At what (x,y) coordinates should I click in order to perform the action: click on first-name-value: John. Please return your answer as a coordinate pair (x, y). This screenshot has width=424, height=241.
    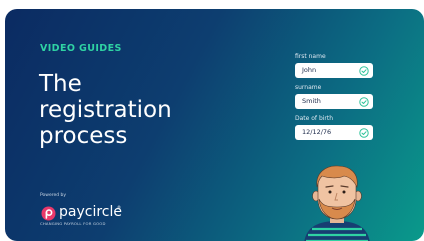
    Looking at the image, I should click on (309, 70).